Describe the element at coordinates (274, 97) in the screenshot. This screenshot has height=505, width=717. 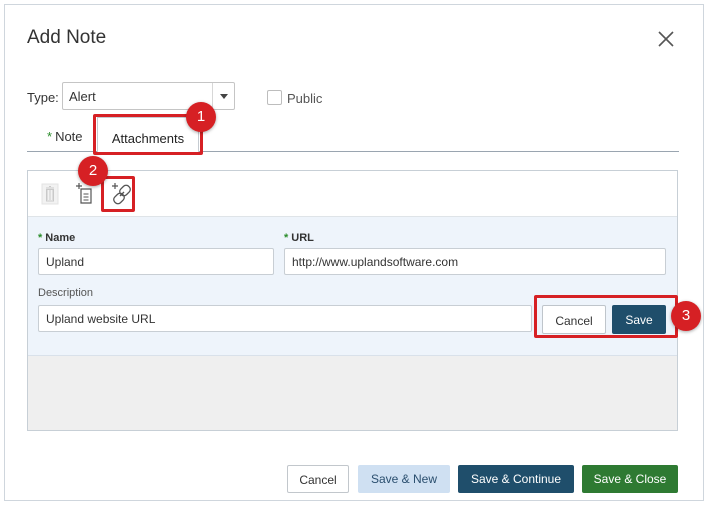
I see `public-checkbox` at that location.